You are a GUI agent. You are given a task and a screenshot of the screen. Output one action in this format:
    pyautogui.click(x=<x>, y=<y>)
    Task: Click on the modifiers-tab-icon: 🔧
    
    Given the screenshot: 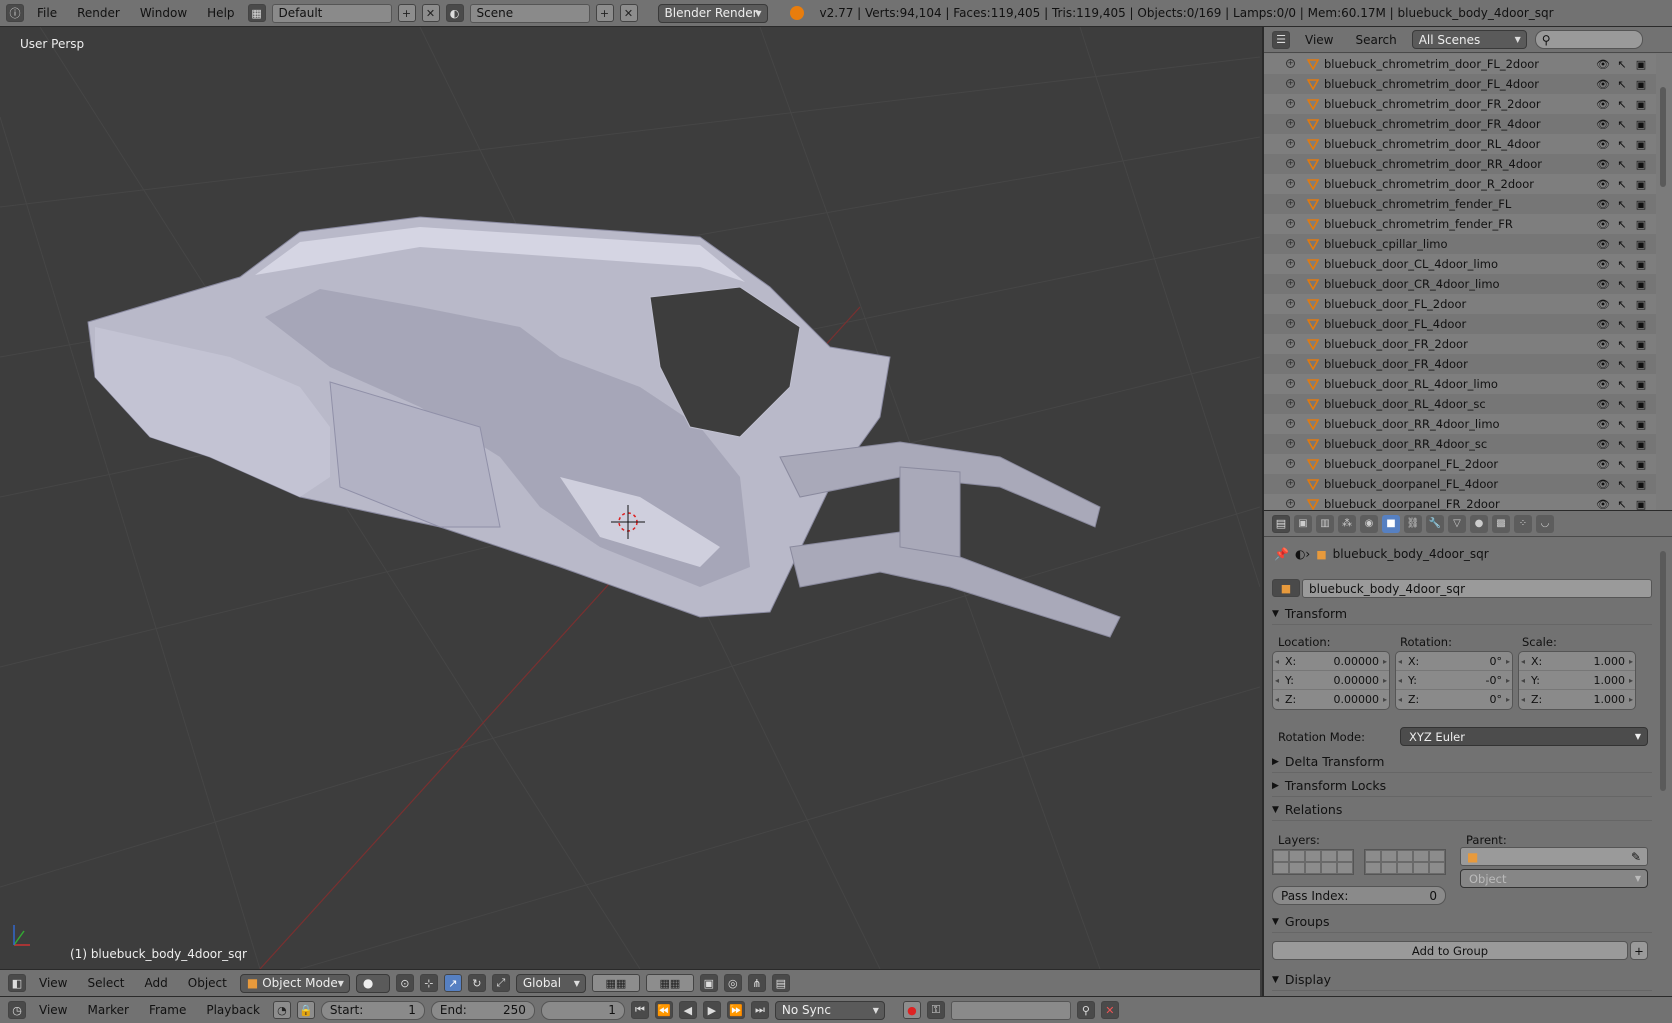 What is the action you would take?
    pyautogui.click(x=1435, y=523)
    